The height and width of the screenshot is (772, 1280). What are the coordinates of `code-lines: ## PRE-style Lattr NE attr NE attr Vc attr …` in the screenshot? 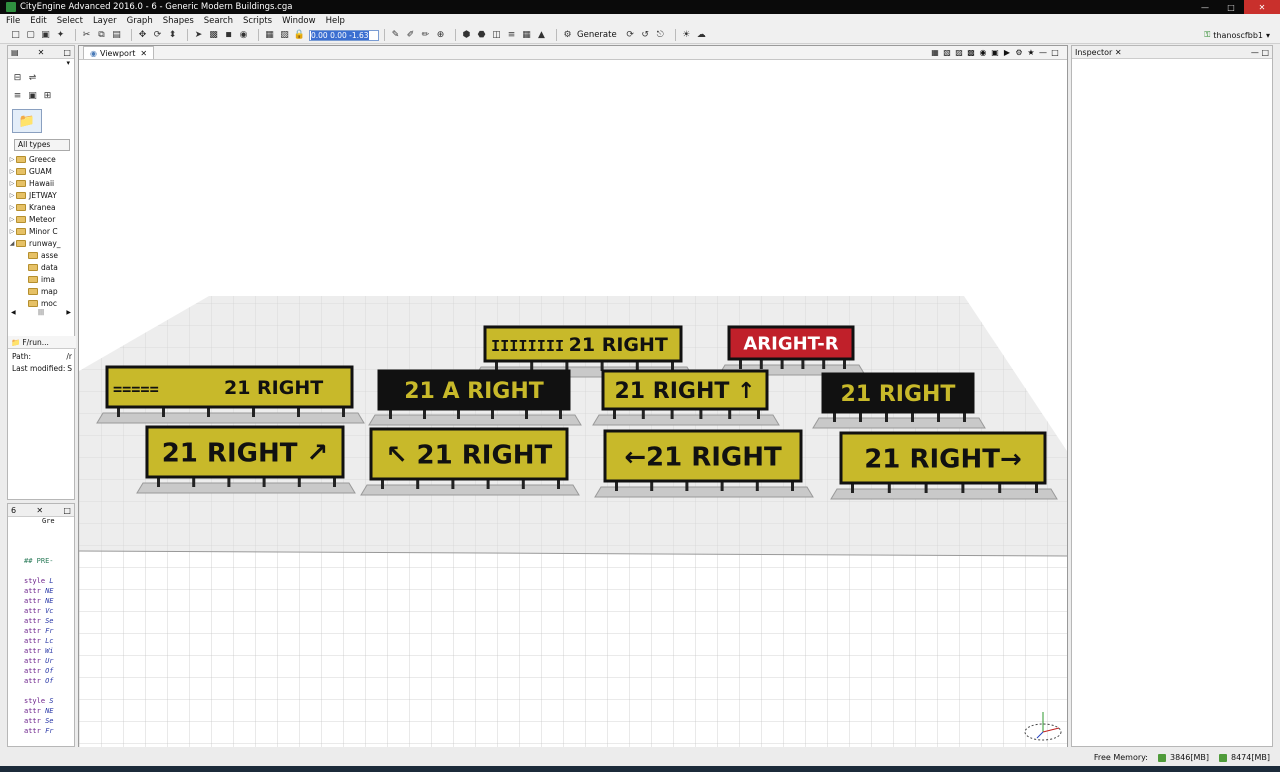 It's located at (41, 632).